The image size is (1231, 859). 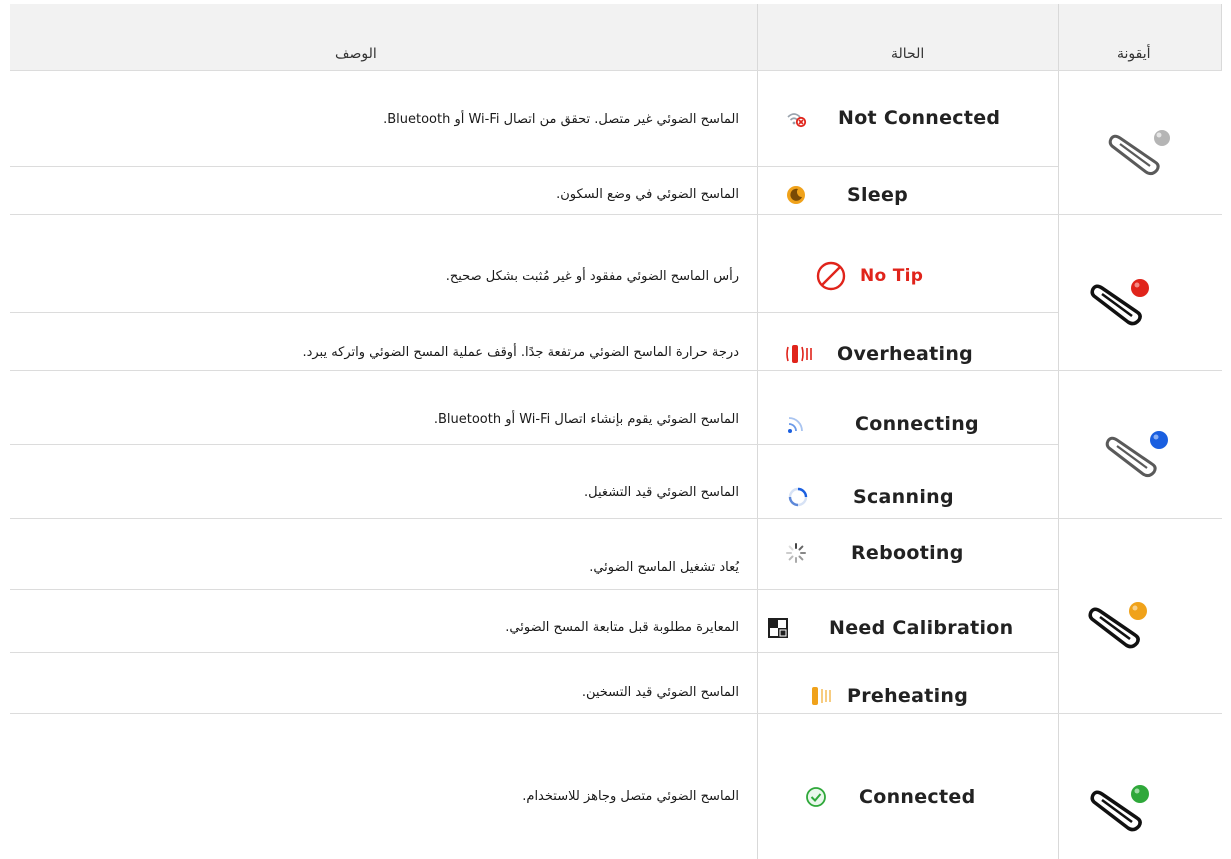 I want to click on status-label: Preheating, so click(x=908, y=696).